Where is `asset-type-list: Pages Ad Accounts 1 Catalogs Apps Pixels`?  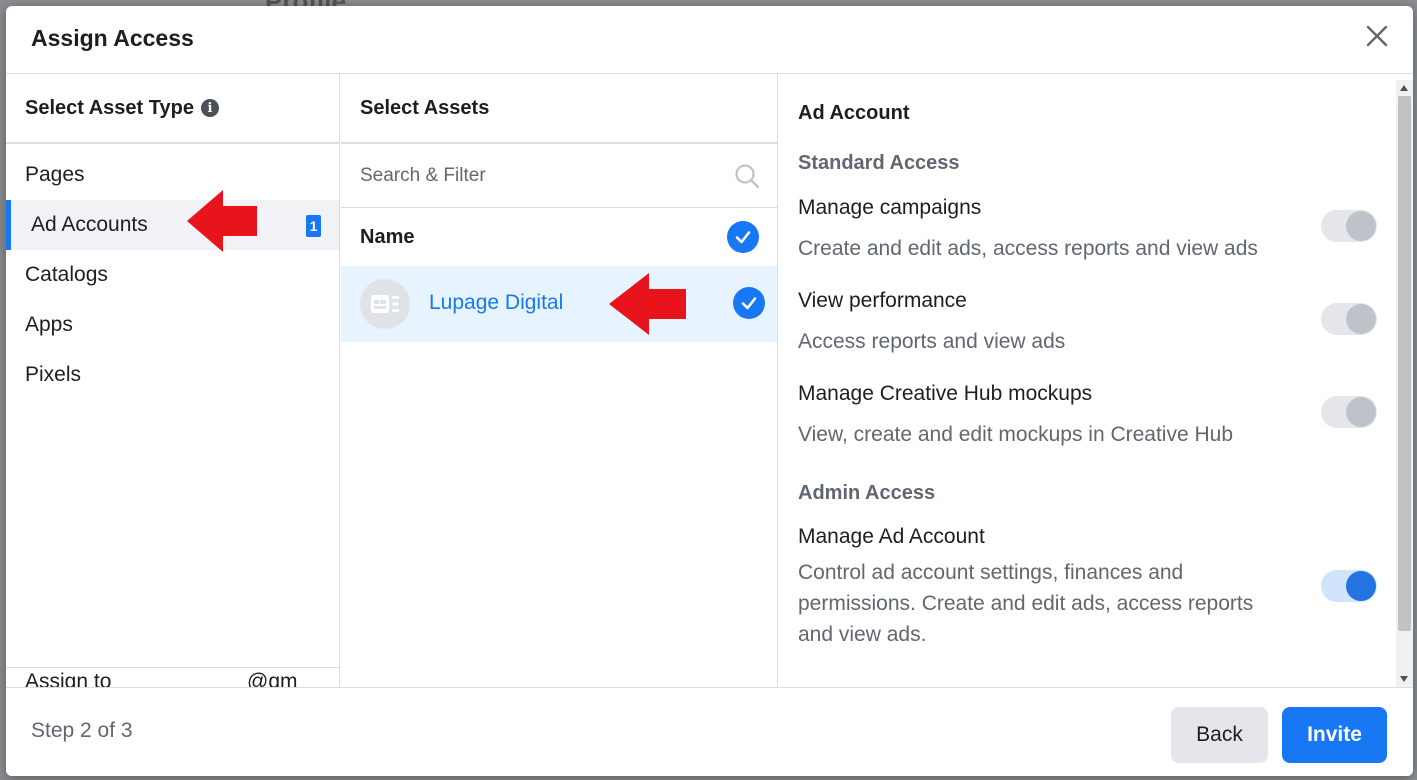 asset-type-list: Pages Ad Accounts 1 Catalogs Apps Pixels is located at coordinates (172, 272).